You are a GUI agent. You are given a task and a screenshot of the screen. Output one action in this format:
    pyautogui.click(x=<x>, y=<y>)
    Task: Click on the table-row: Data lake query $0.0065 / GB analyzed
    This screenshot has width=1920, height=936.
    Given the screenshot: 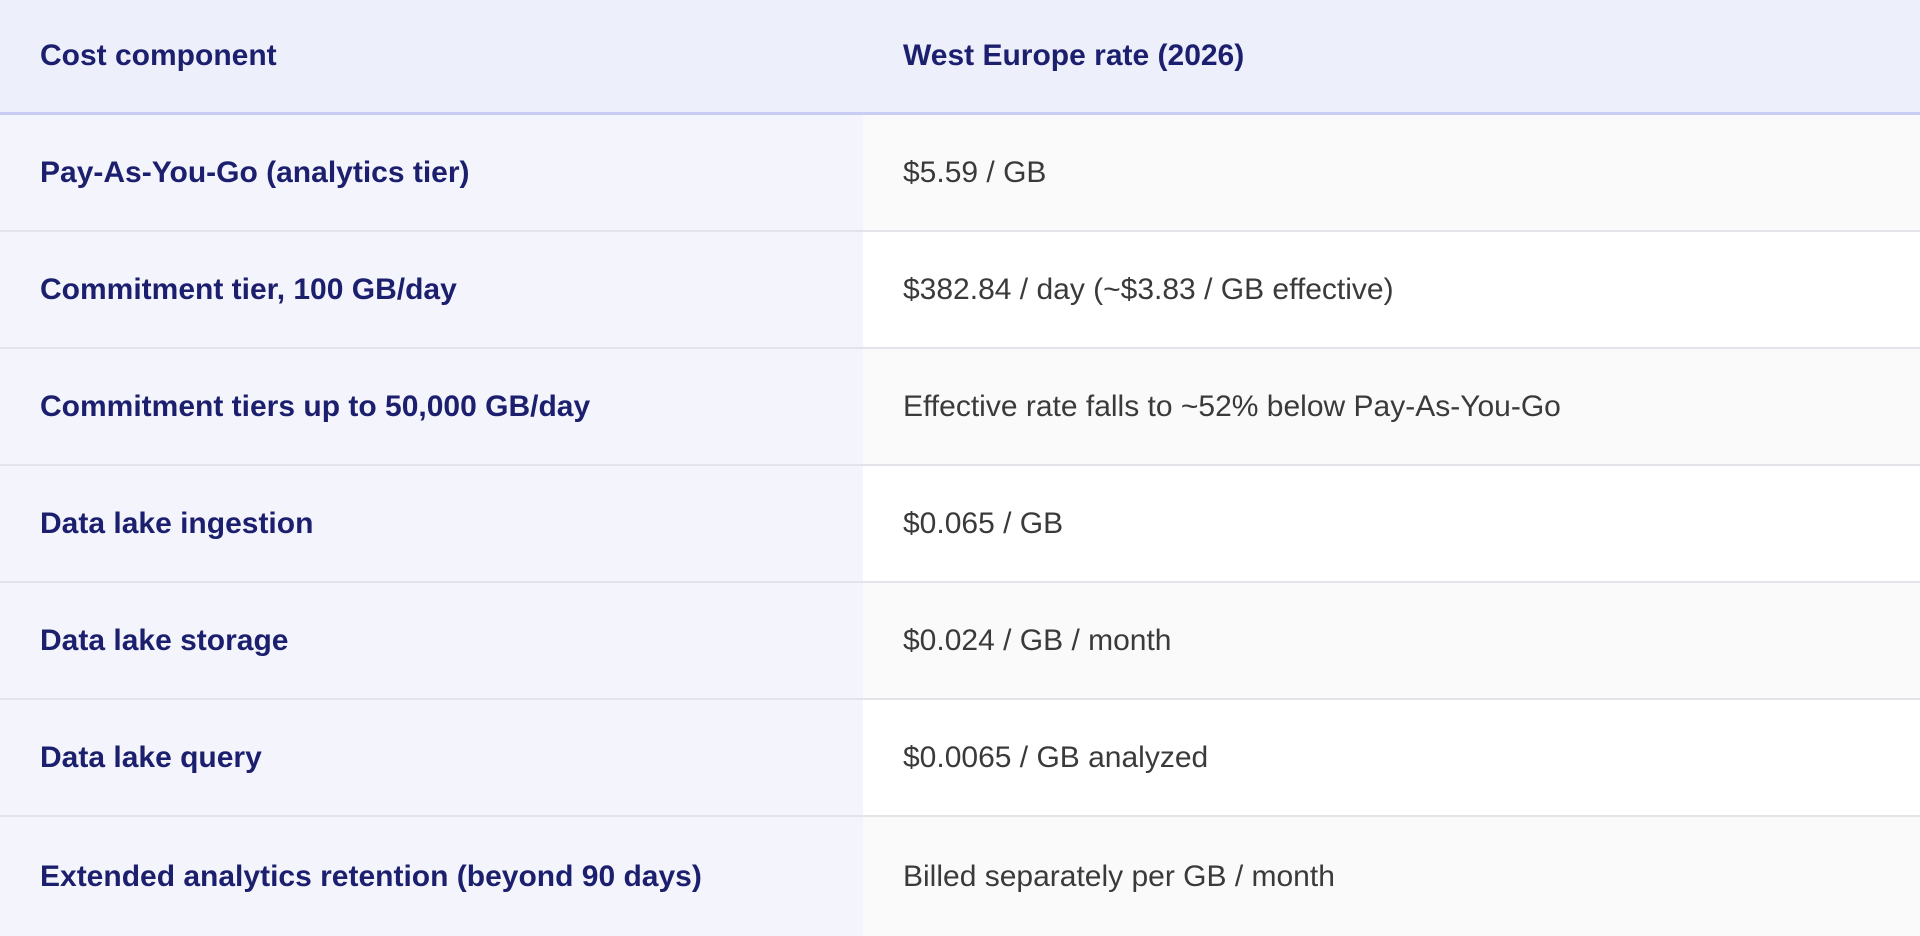 What is the action you would take?
    pyautogui.click(x=960, y=758)
    